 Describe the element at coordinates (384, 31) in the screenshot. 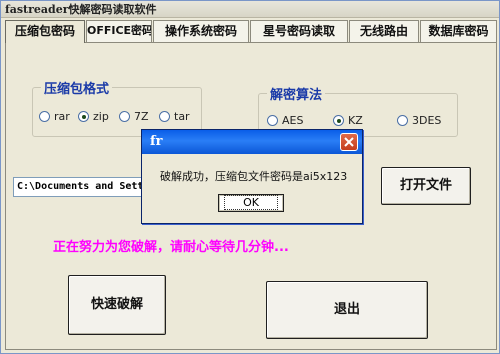

I see `tab-wireless-router: 无线路由` at that location.